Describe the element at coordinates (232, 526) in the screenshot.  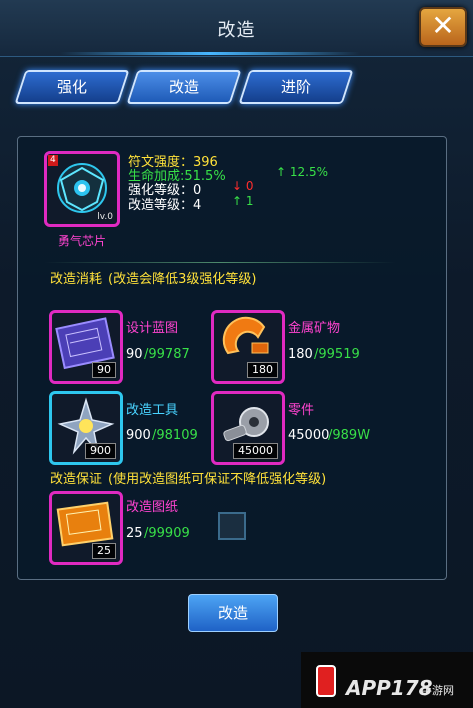
I see `use-scroll-checkbox` at that location.